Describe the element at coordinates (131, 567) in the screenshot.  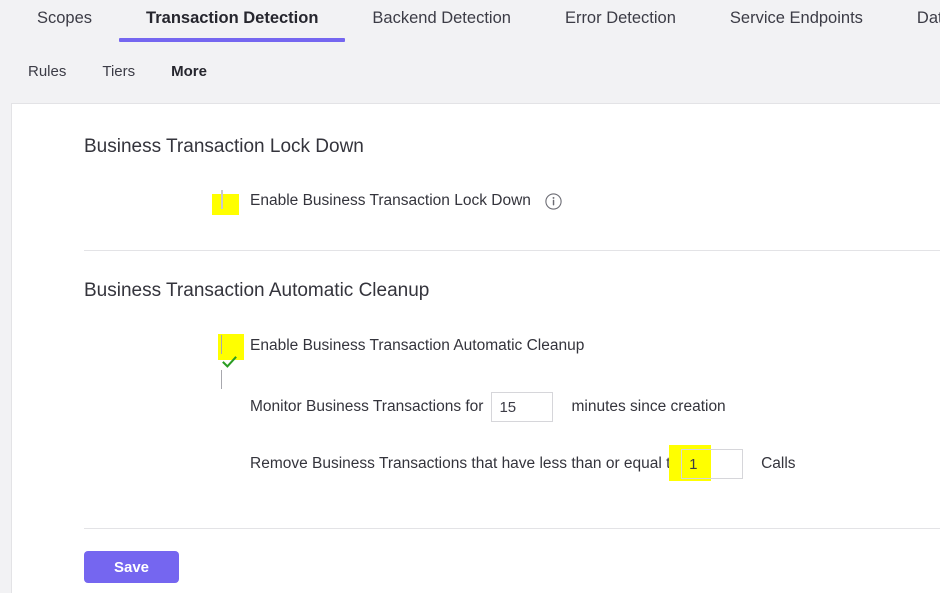
I see `save-button: Save` at that location.